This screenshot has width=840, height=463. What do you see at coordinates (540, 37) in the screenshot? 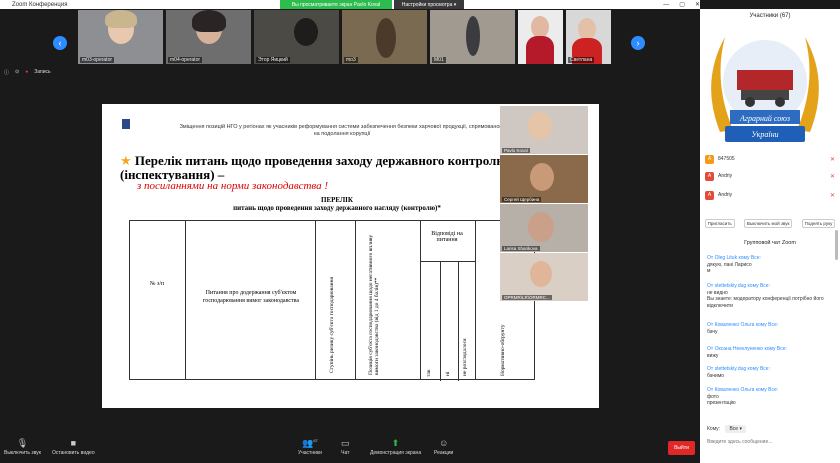
I see `video-thumb` at bounding box center [540, 37].